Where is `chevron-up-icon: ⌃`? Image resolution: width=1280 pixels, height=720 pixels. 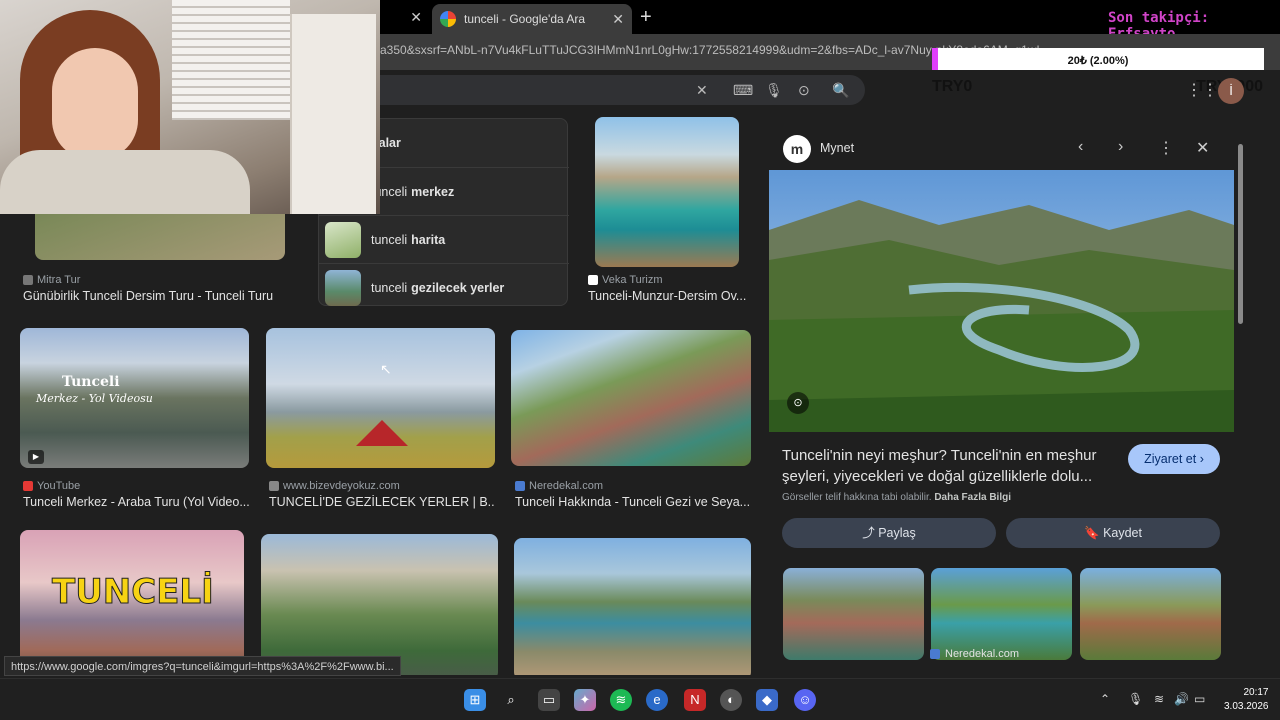
chevron-up-icon: ⌃ is located at coordinates (1105, 699).